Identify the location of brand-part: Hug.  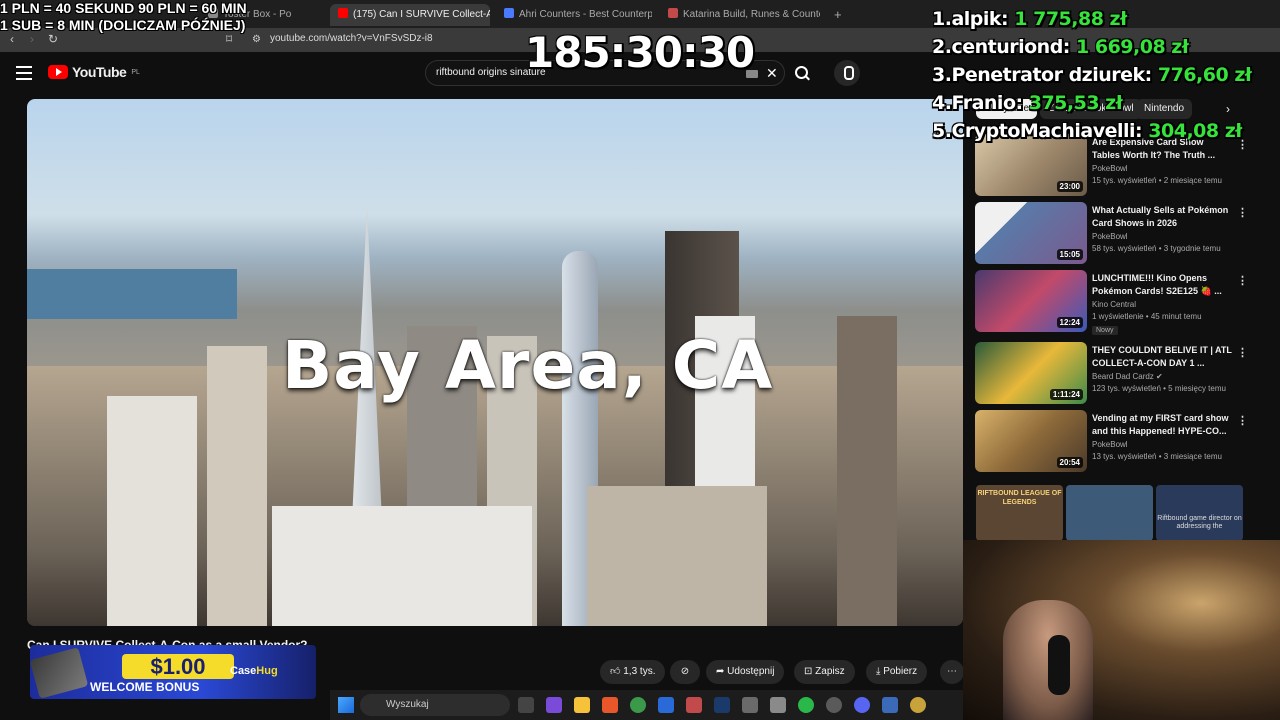
(267, 671).